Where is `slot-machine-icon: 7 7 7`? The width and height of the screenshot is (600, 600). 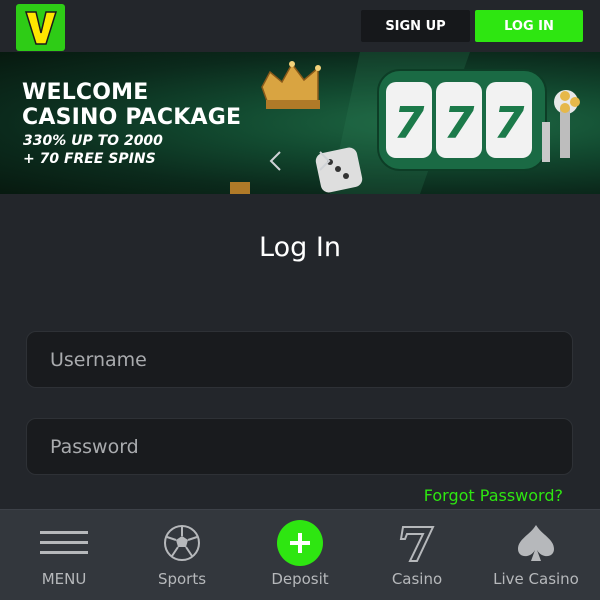 slot-machine-icon: 7 7 7 is located at coordinates (477, 120).